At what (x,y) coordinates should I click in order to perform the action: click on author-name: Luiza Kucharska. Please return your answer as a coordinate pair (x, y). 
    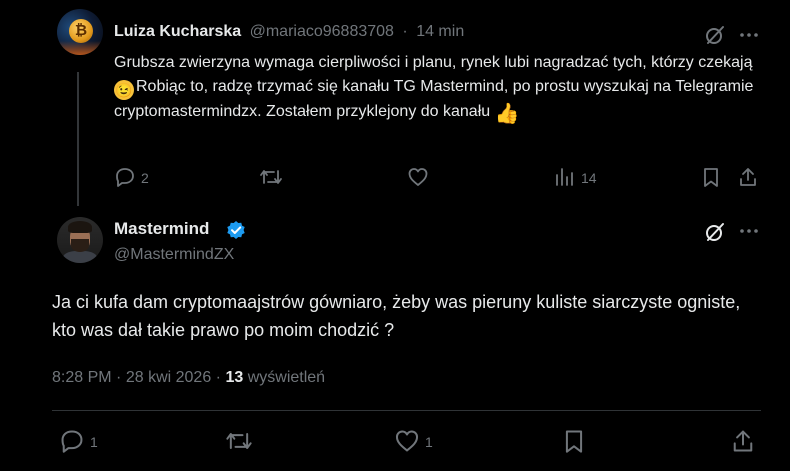
    Looking at the image, I should click on (177, 31).